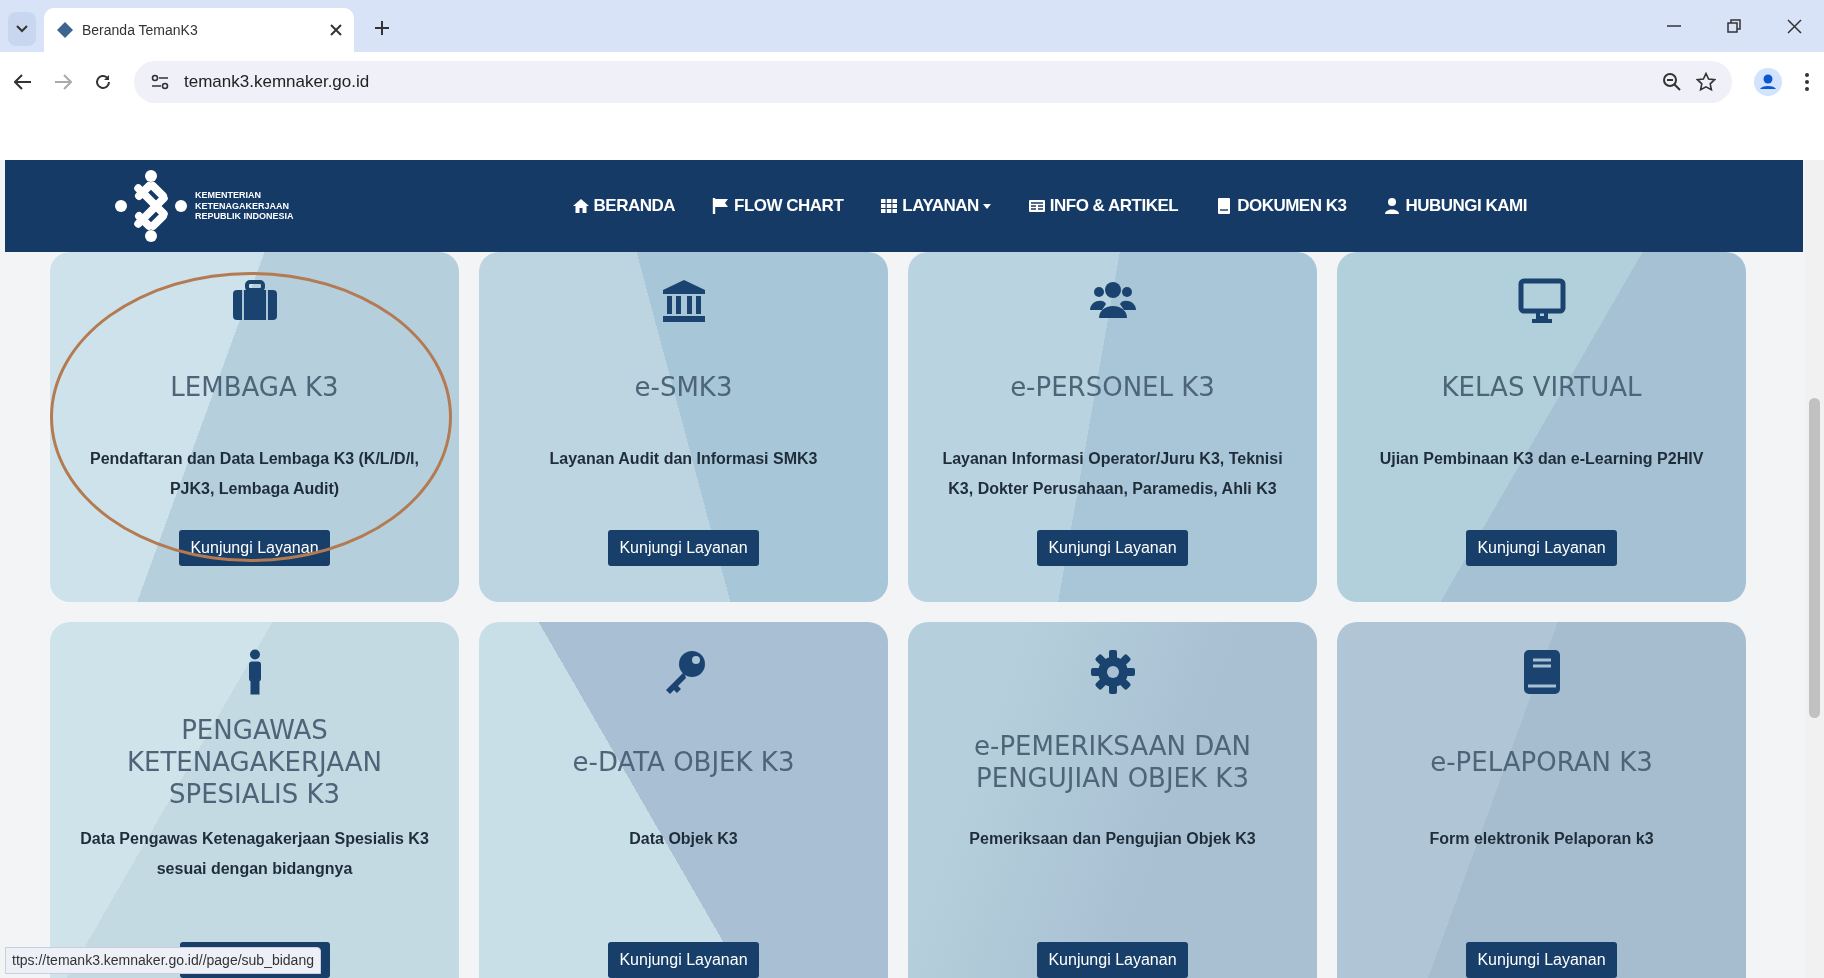 This screenshot has height=978, width=1824. Describe the element at coordinates (254, 762) in the screenshot. I see `card-title: PENGAWAS KETENAGAKERJAAN SPESIALIS K3` at that location.